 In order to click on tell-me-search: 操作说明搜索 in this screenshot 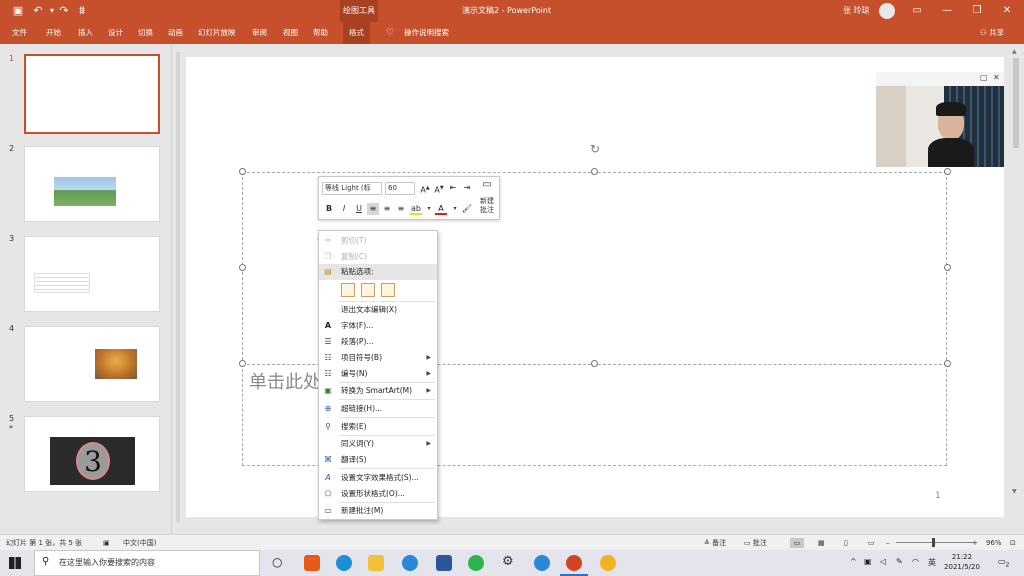, I will do `click(426, 33)`.